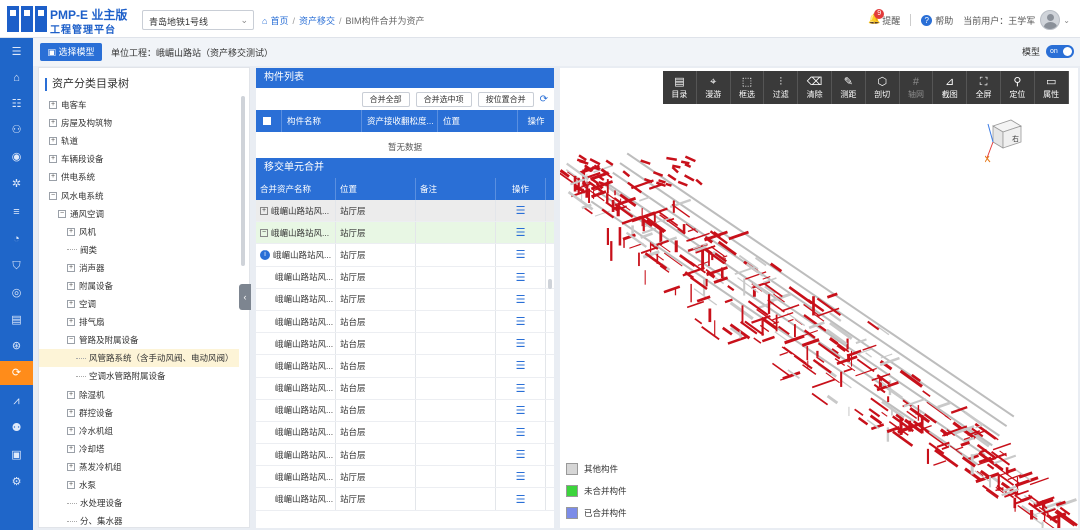 The width and height of the screenshot is (1080, 530). Describe the element at coordinates (16, 428) in the screenshot. I see `people-icon: ⚉` at that location.